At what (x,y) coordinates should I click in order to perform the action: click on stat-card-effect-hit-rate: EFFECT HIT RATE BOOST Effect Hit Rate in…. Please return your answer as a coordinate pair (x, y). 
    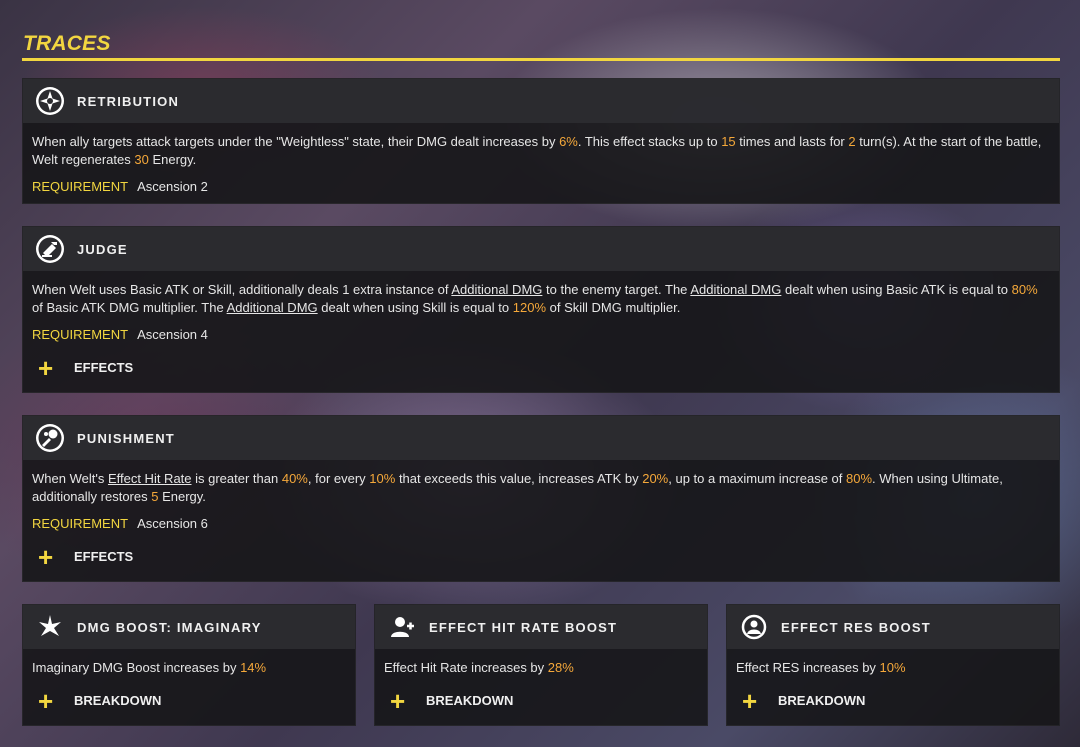
    Looking at the image, I should click on (541, 665).